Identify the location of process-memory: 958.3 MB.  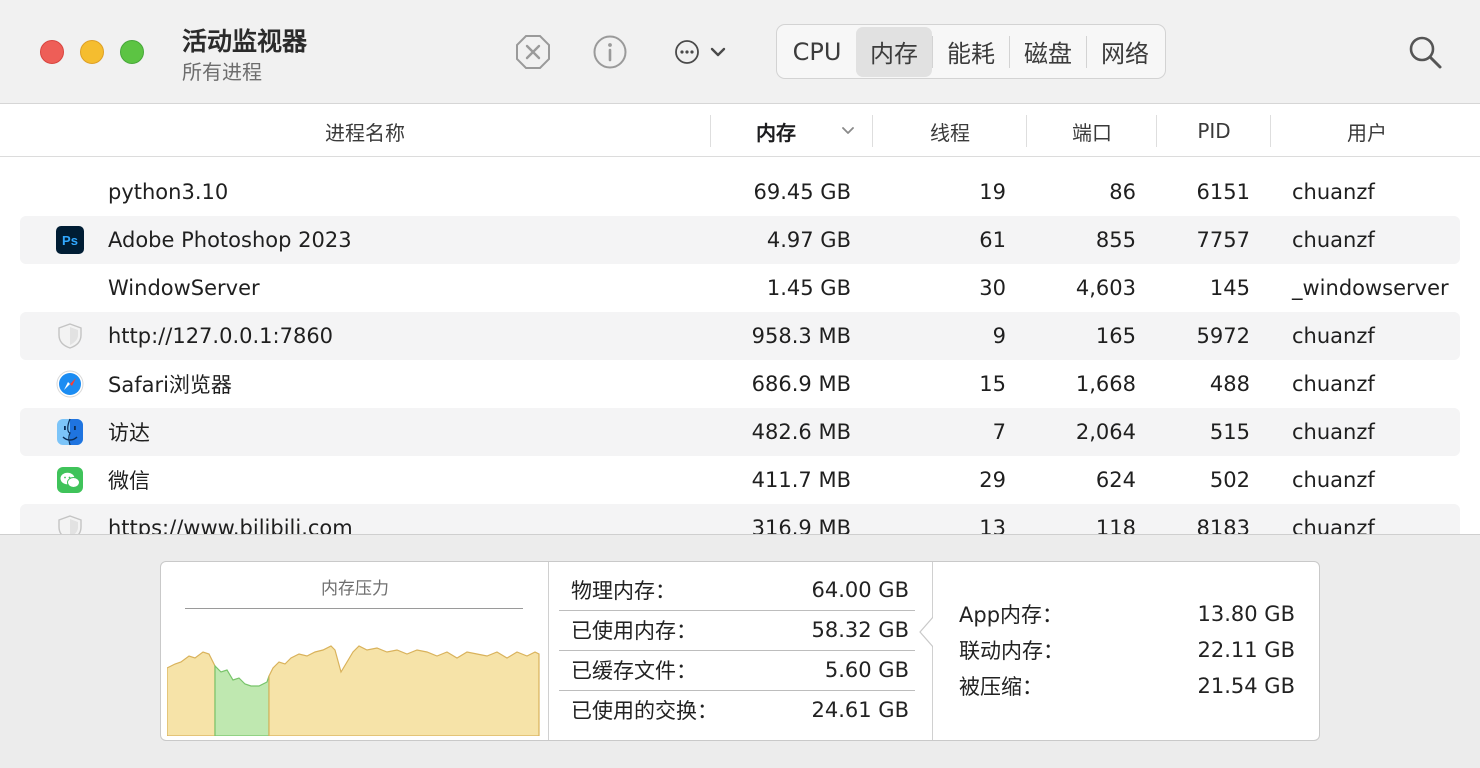
(801, 336).